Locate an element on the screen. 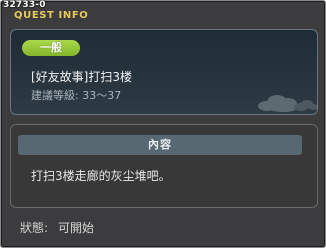 The image size is (326, 248). status-value: 可開始 is located at coordinates (76, 228).